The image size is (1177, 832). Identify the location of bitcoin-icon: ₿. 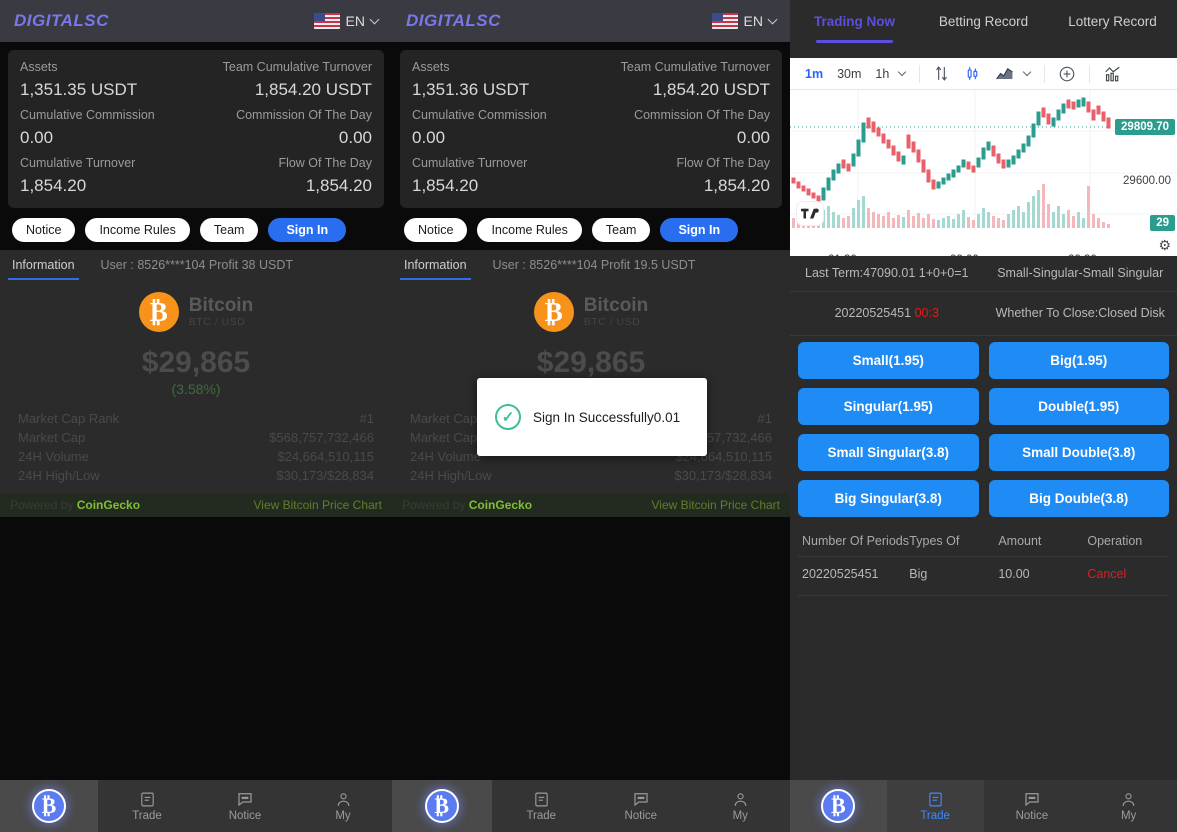
(158, 312).